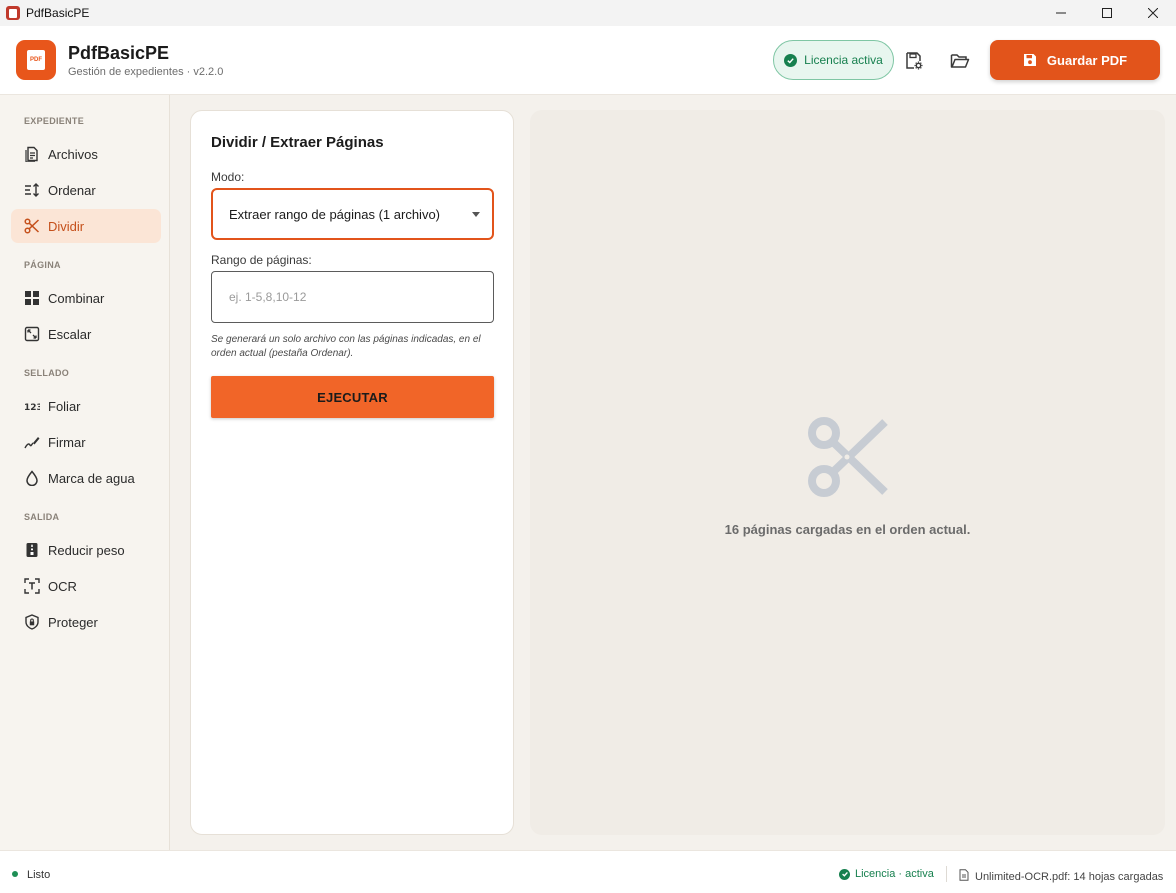 Image resolution: width=1176 pixels, height=893 pixels. I want to click on execute-button-label: EJECUTAR, so click(352, 397).